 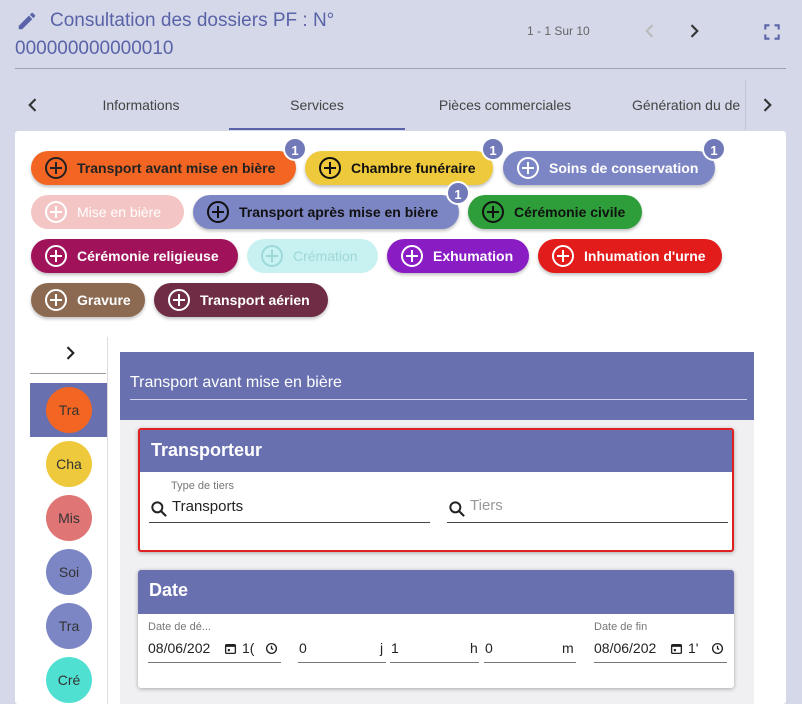 What do you see at coordinates (107, 212) in the screenshot?
I see `chip-mise-en-biere: Mise en bière` at bounding box center [107, 212].